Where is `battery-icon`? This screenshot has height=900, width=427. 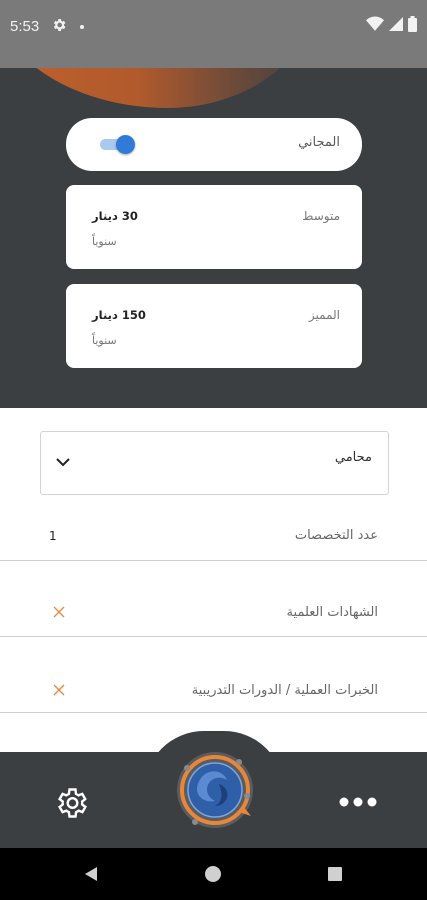 battery-icon is located at coordinates (412, 24).